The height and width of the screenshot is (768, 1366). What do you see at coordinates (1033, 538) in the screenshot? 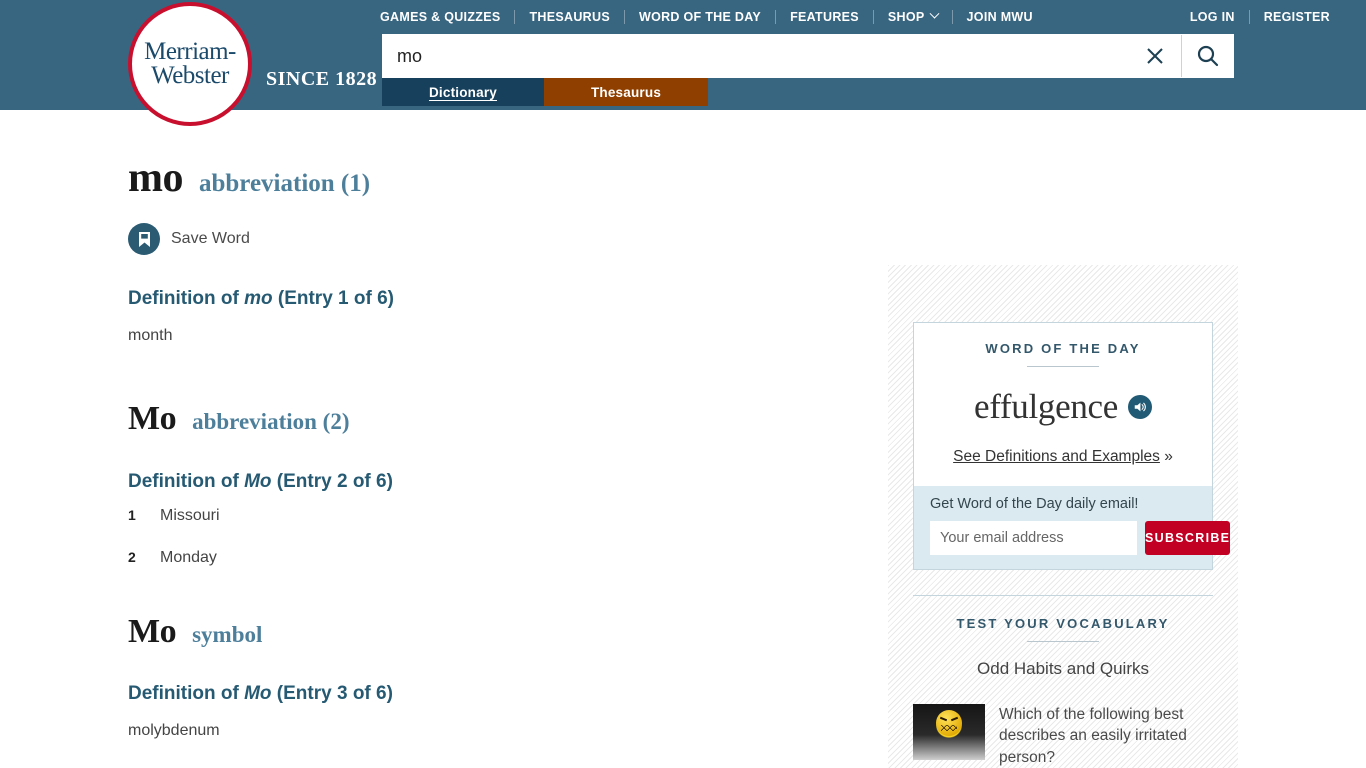
I see `email-field` at bounding box center [1033, 538].